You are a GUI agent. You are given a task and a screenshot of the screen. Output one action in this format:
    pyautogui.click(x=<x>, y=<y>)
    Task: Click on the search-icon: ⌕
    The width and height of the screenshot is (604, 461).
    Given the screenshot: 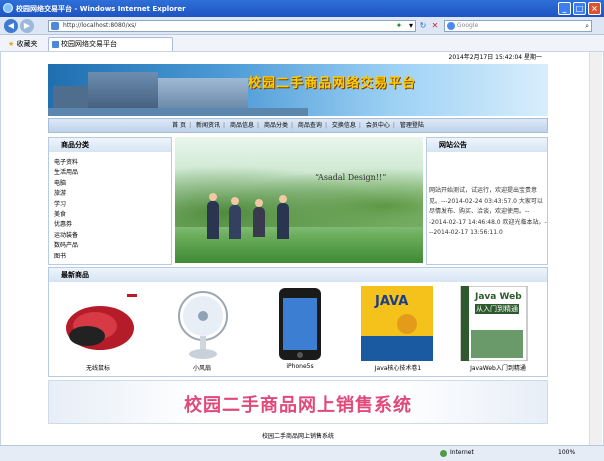 What is the action you would take?
    pyautogui.click(x=587, y=26)
    